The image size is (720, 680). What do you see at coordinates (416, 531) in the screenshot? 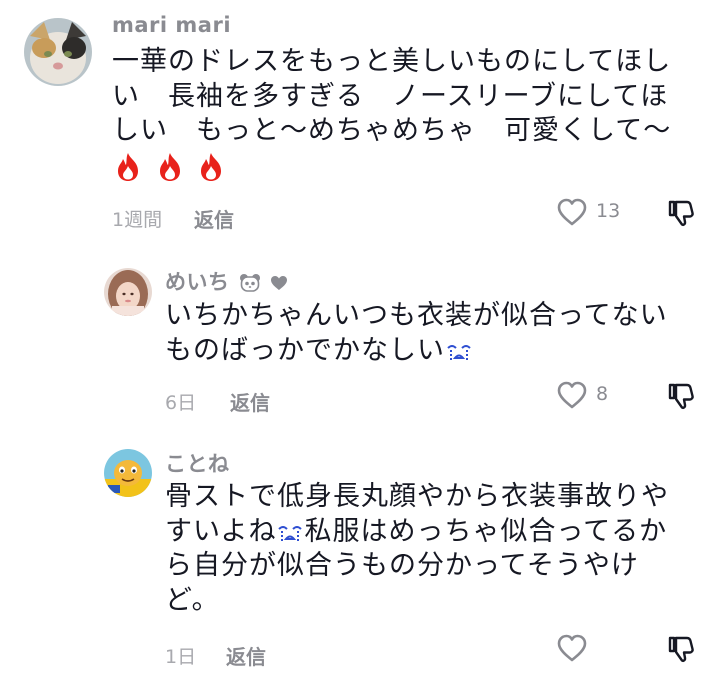
I see `comment-text-line: すいよね 私服はめっちゃ似合ってるか` at bounding box center [416, 531].